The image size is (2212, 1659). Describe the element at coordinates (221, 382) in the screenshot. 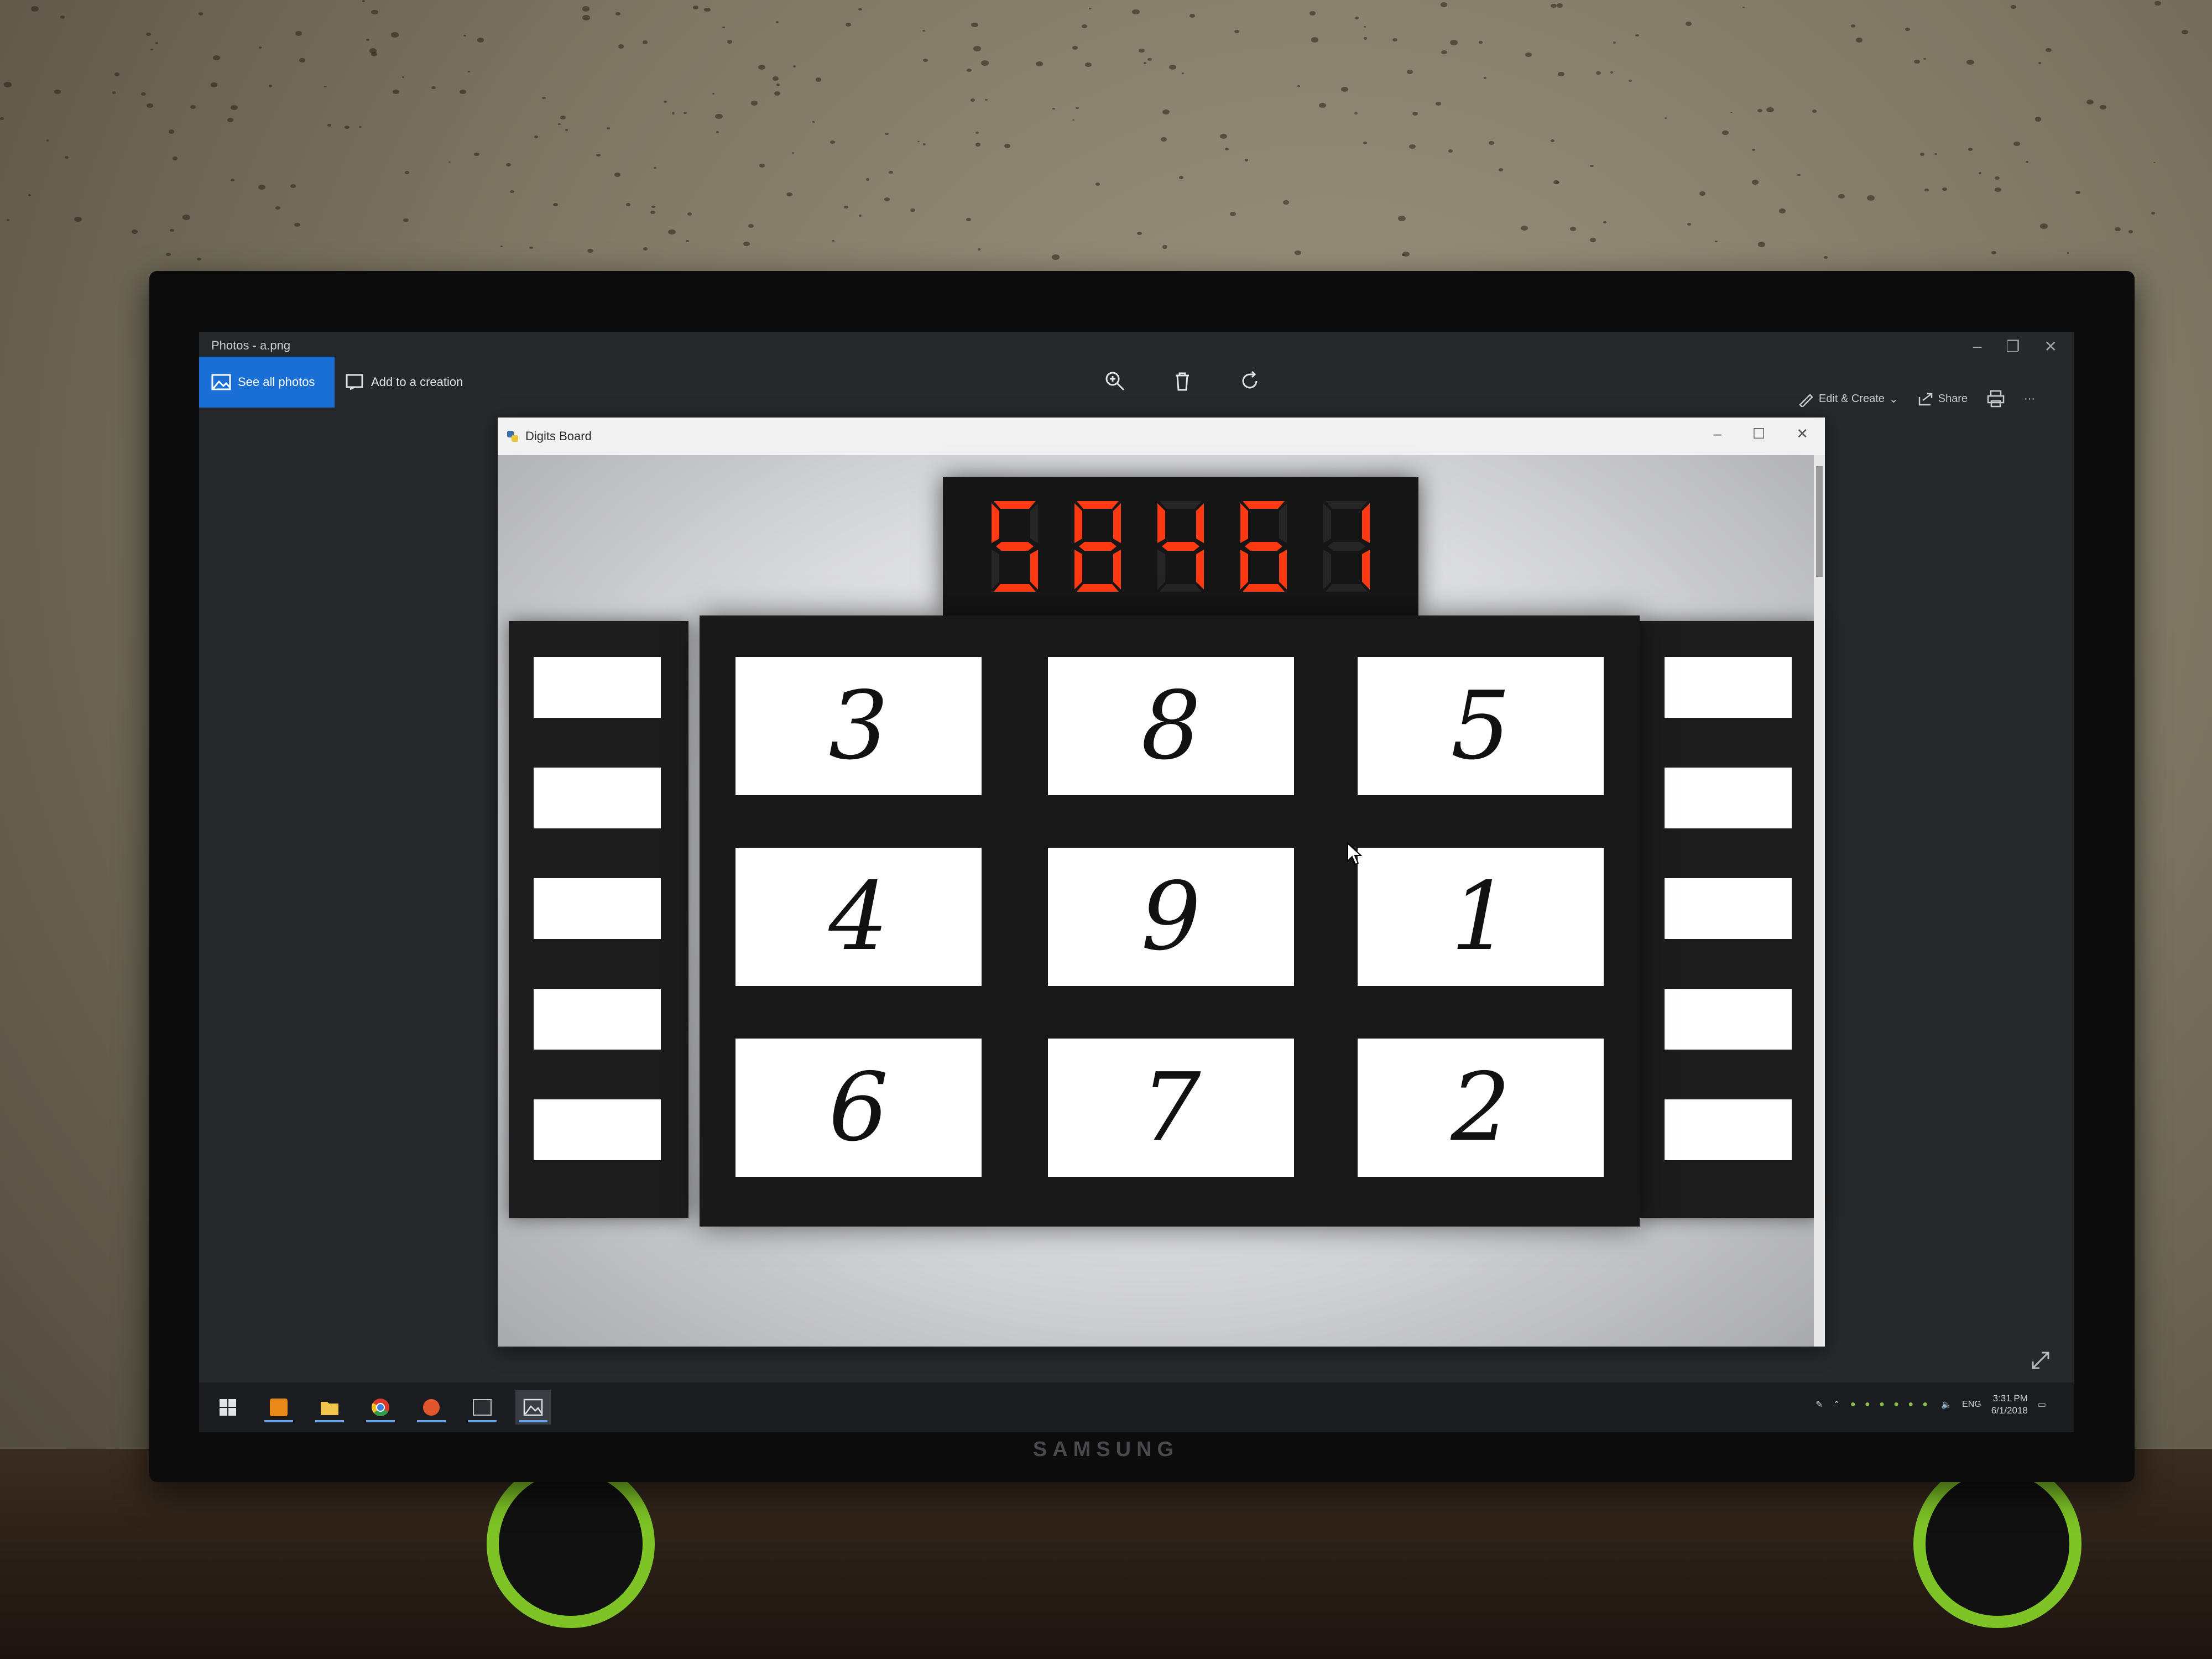

I see `photos-icon` at that location.